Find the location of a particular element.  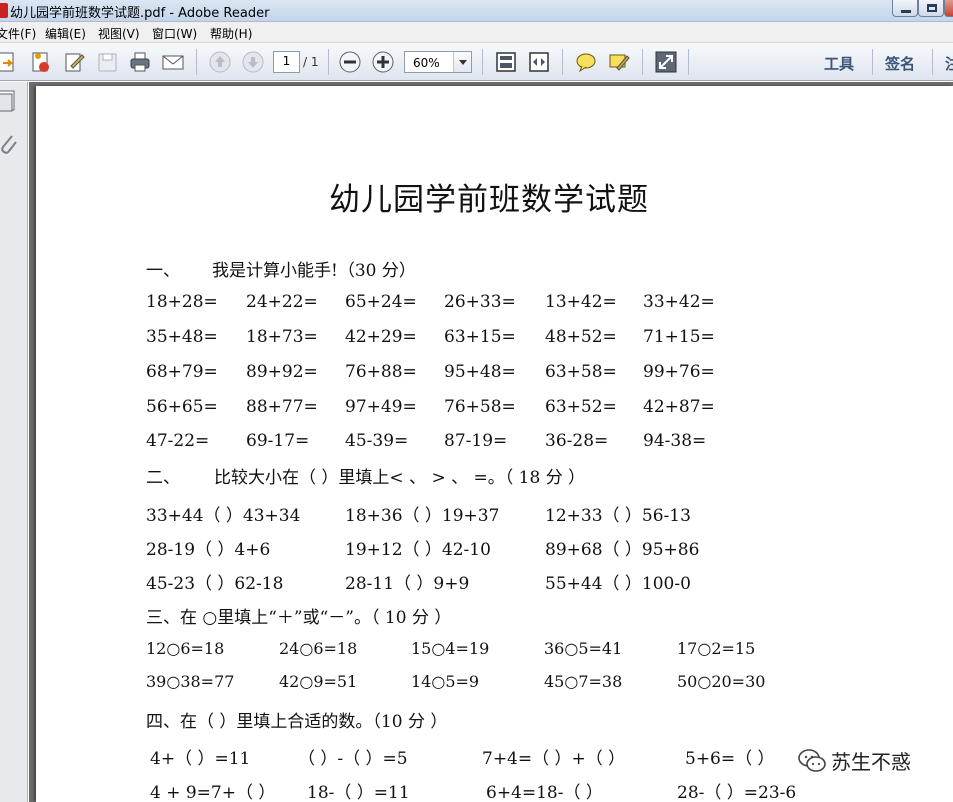

previous-page-button is located at coordinates (220, 62).